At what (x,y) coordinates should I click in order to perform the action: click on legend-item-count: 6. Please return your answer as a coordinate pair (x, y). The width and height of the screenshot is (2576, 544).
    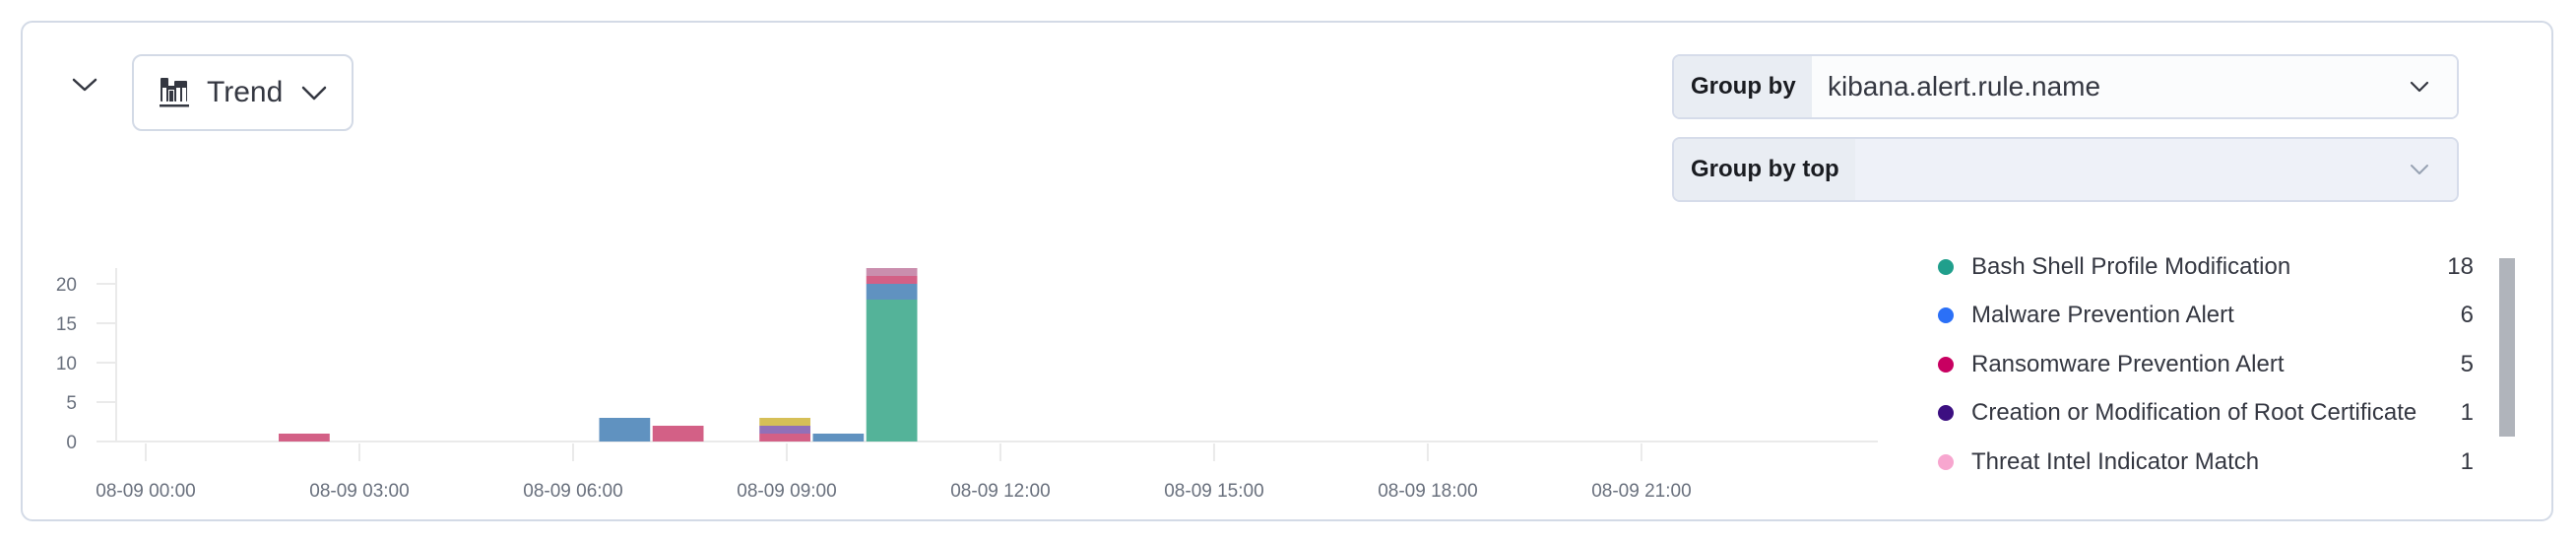
    Looking at the image, I should click on (2467, 315).